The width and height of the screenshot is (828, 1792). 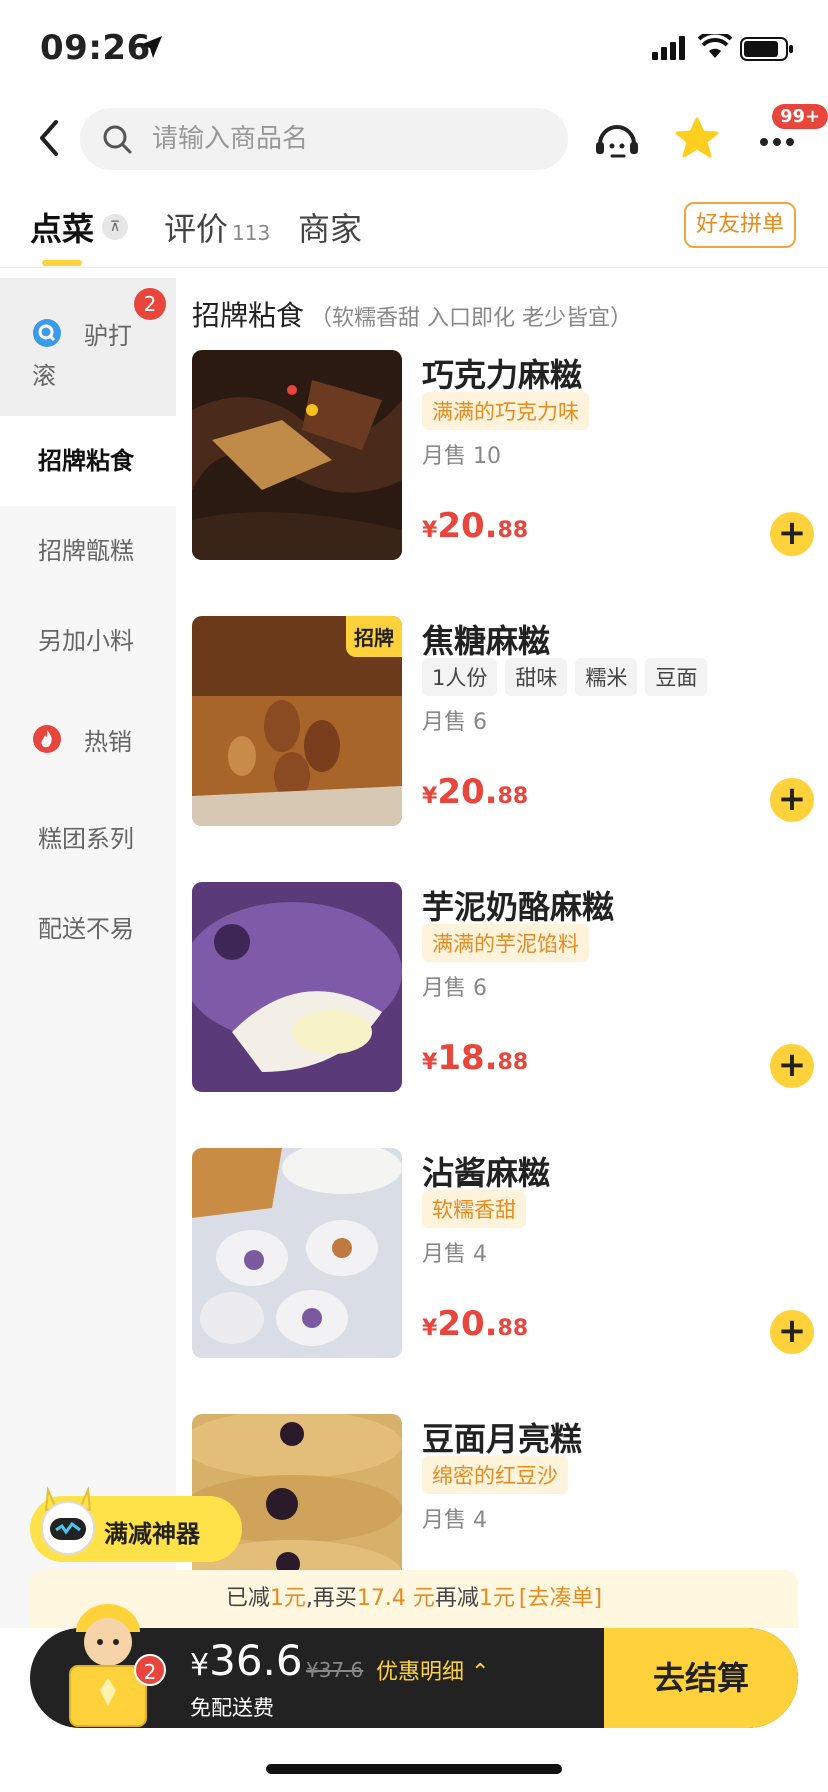 What do you see at coordinates (82, 356) in the screenshot?
I see `sidebar-item-label: 驴打滚` at bounding box center [82, 356].